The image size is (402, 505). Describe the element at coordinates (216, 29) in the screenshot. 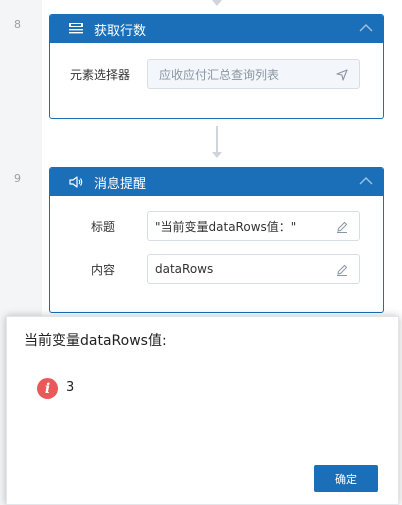

I see `step-header: 获取行数` at that location.